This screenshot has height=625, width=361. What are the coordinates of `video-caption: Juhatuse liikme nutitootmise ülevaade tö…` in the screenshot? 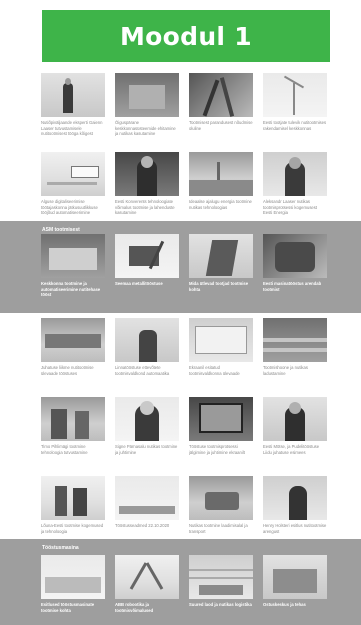 It's located at (67, 370).